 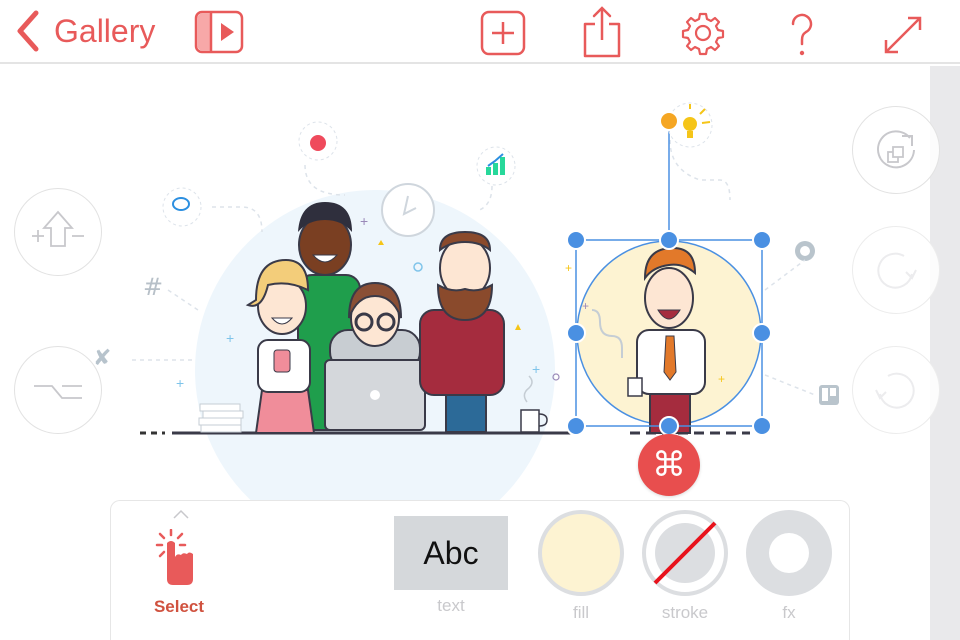 I want to click on share-icon, so click(x=602, y=32).